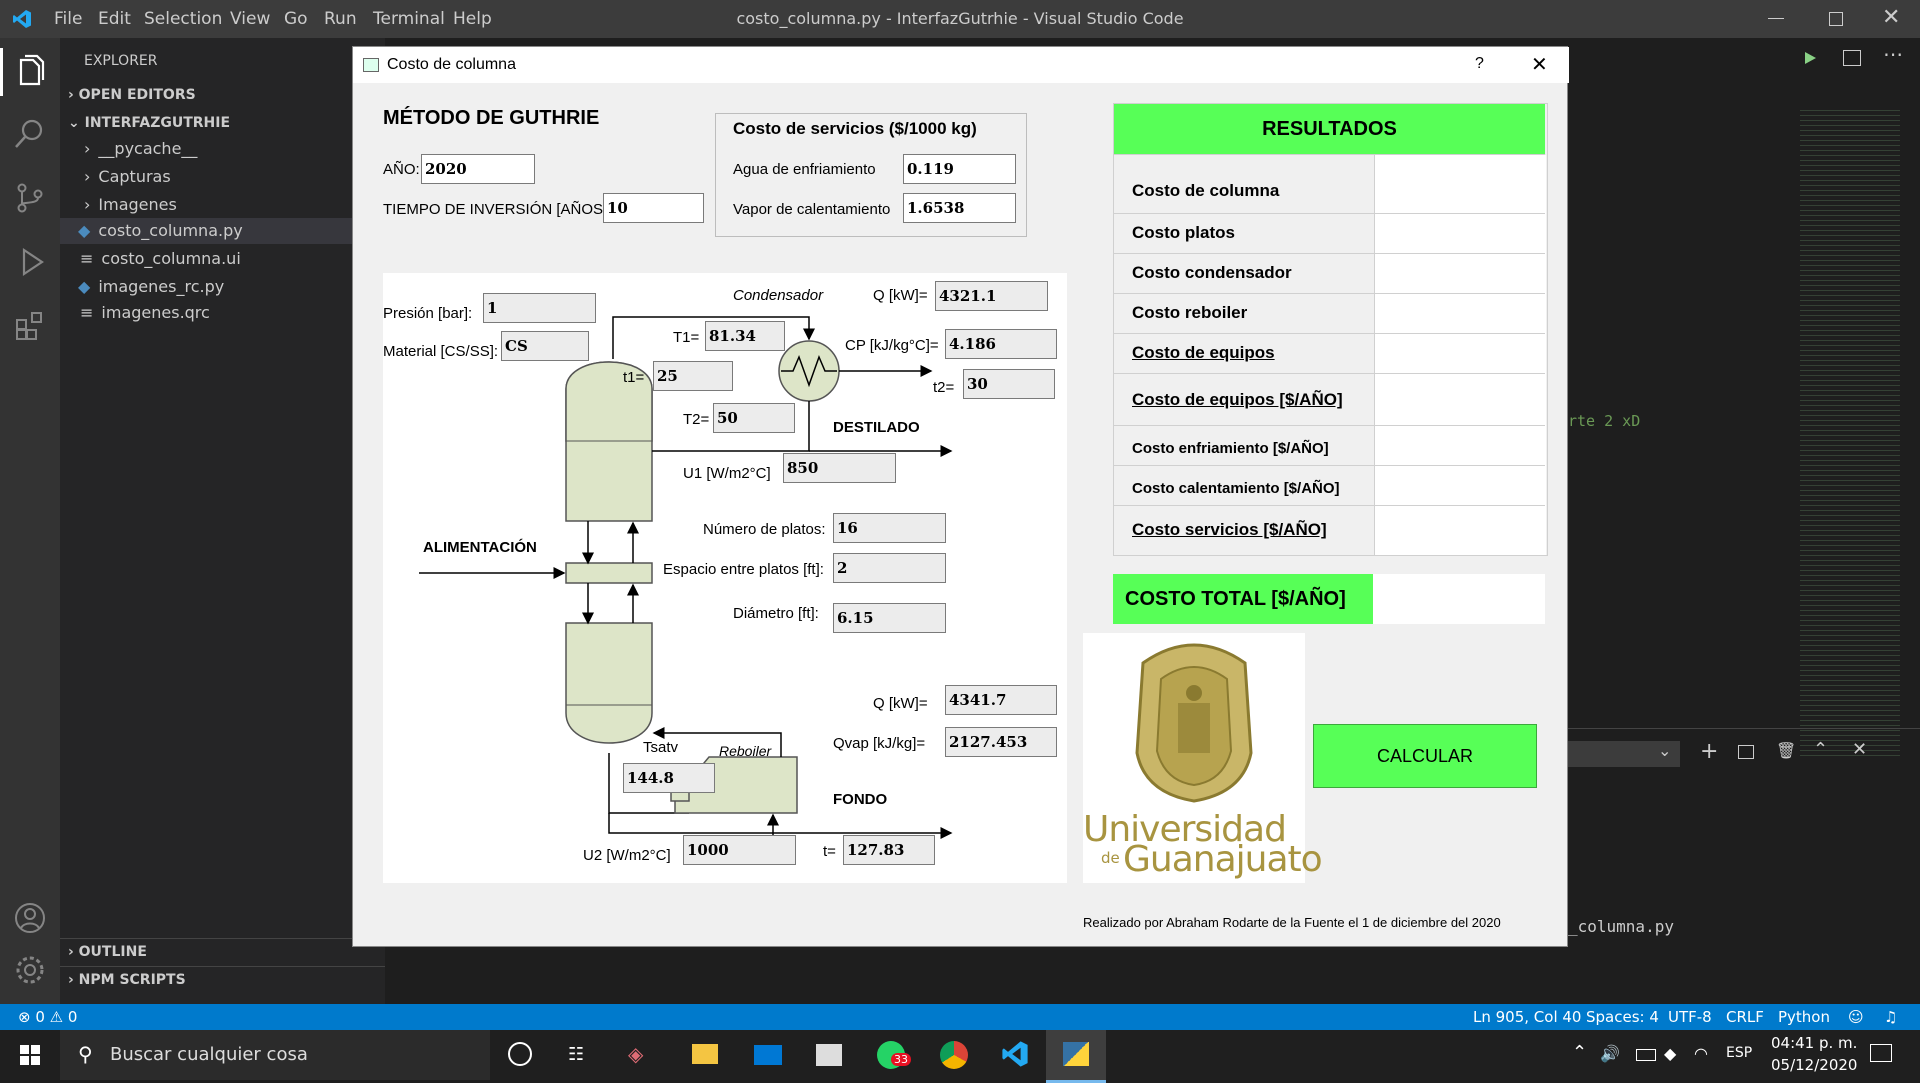 The height and width of the screenshot is (1083, 1920). What do you see at coordinates (1776, 18) in the screenshot?
I see `minimize-icon` at bounding box center [1776, 18].